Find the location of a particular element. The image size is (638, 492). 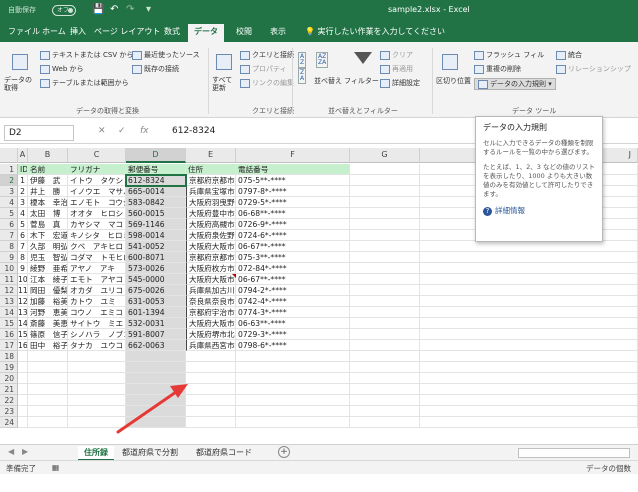

data-cell: 0798-6*-**** is located at coordinates (293, 345).